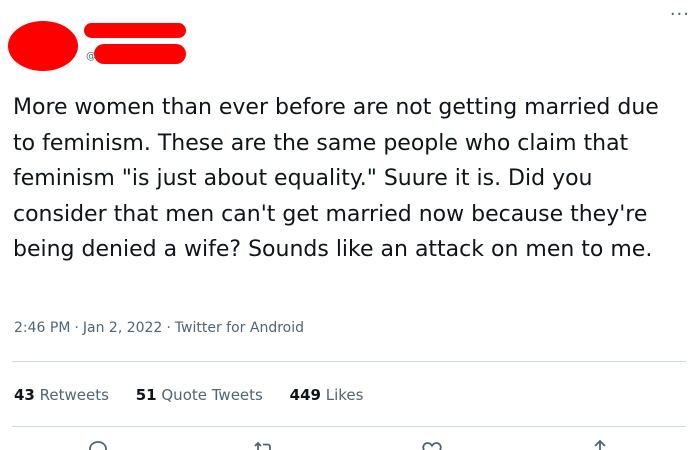 The image size is (700, 450). I want to click on likes-count: 449, so click(305, 395).